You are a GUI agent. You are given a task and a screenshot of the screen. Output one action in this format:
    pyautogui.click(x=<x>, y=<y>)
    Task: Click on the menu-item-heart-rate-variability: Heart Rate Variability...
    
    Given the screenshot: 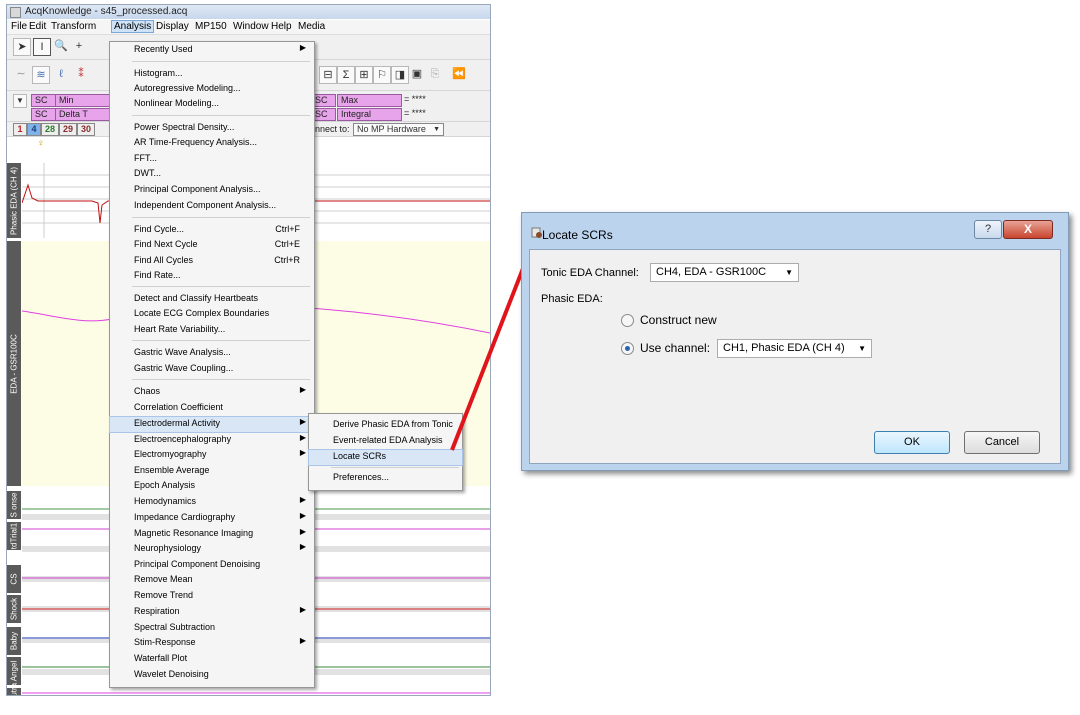 What is the action you would take?
    pyautogui.click(x=212, y=330)
    